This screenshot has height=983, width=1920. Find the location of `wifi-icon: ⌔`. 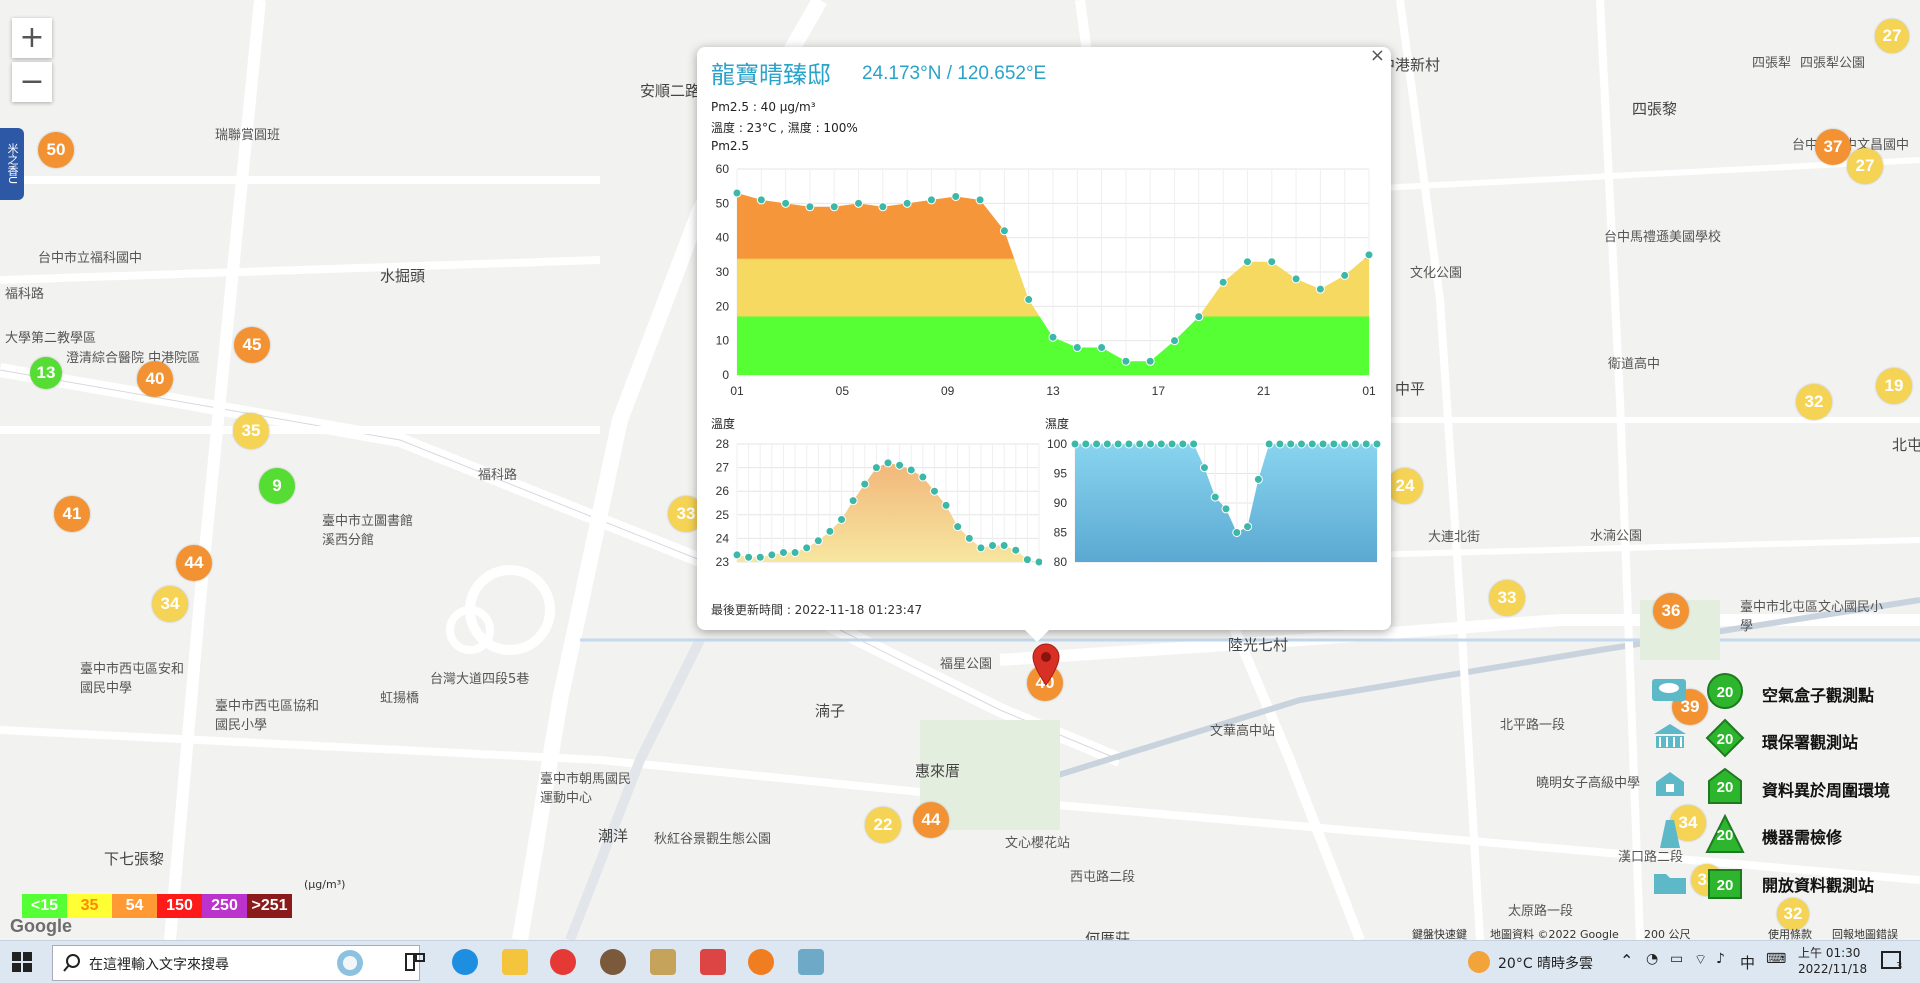

wifi-icon: ⌔ is located at coordinates (1700, 960).